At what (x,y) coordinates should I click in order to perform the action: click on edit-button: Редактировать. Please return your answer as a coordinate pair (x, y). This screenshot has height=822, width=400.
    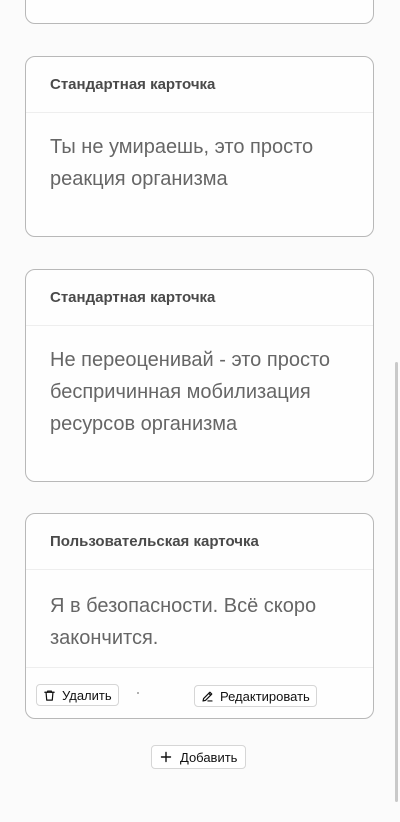
    Looking at the image, I should click on (255, 696).